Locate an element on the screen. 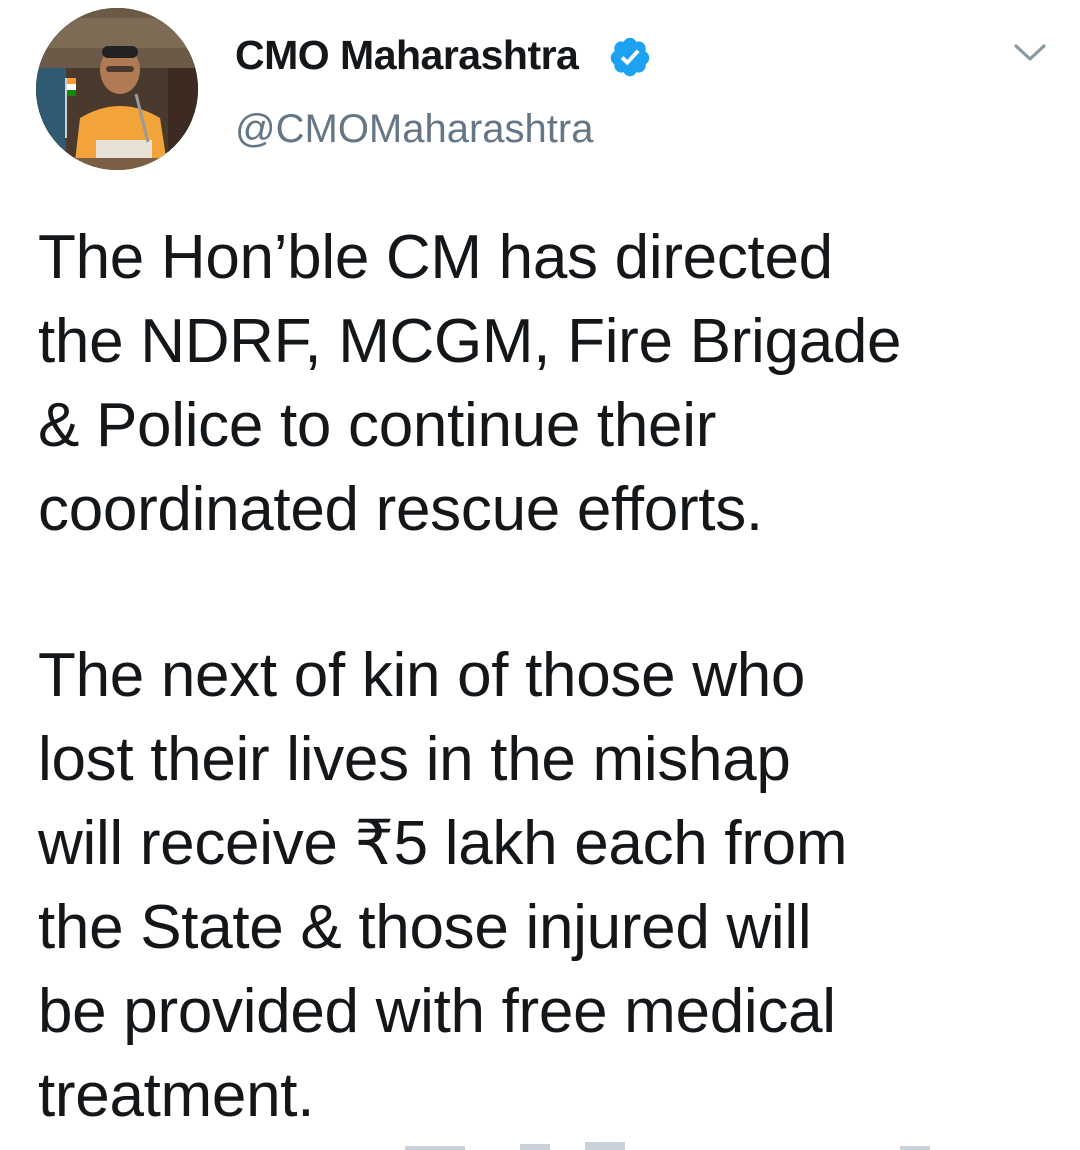 This screenshot has width=1080, height=1150. chevron-down-icon is located at coordinates (1030, 52).